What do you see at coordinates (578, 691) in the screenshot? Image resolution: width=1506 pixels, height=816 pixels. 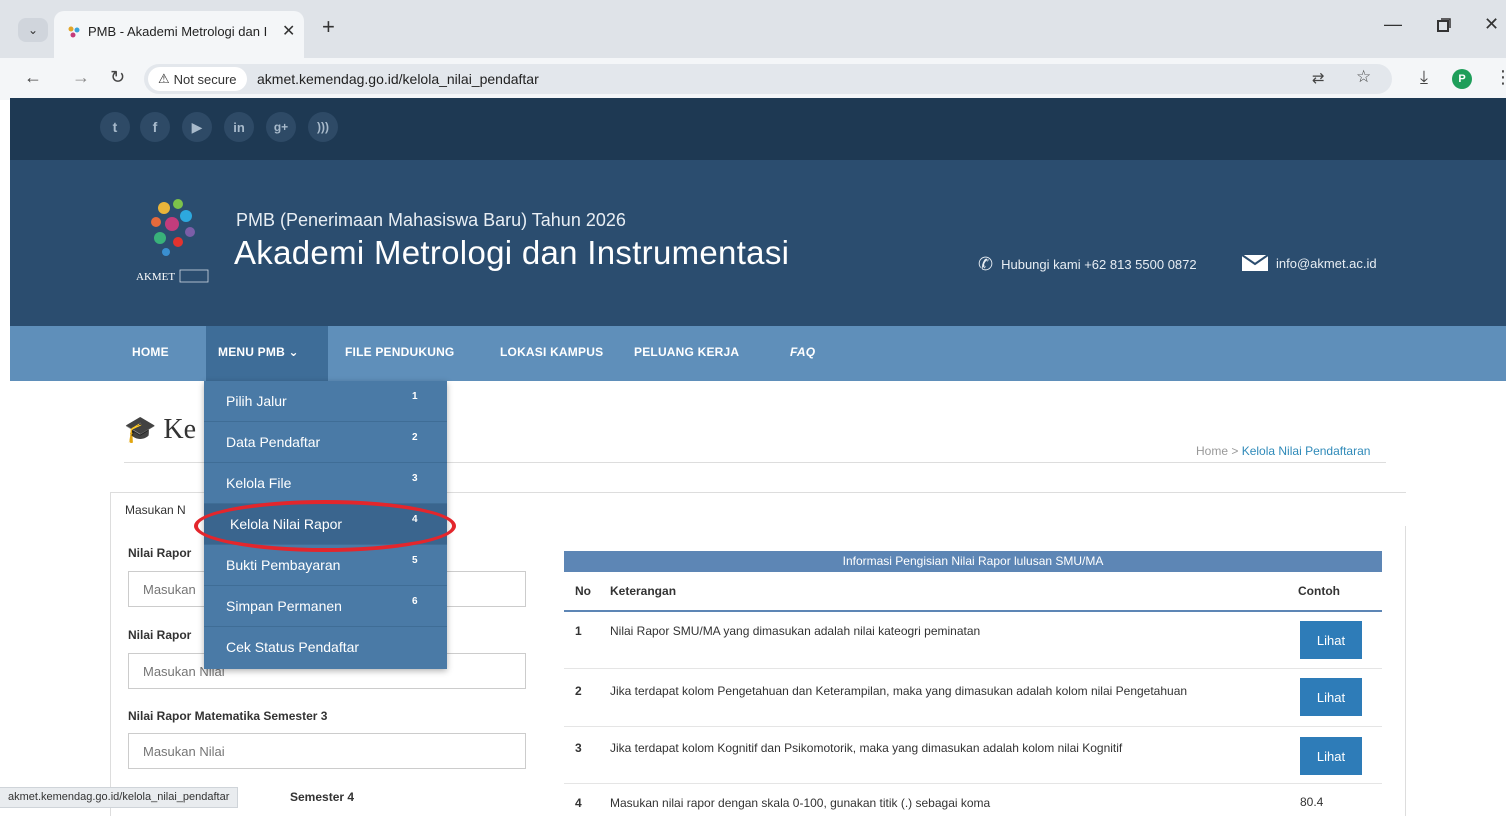 I see `row-2-no: 2` at bounding box center [578, 691].